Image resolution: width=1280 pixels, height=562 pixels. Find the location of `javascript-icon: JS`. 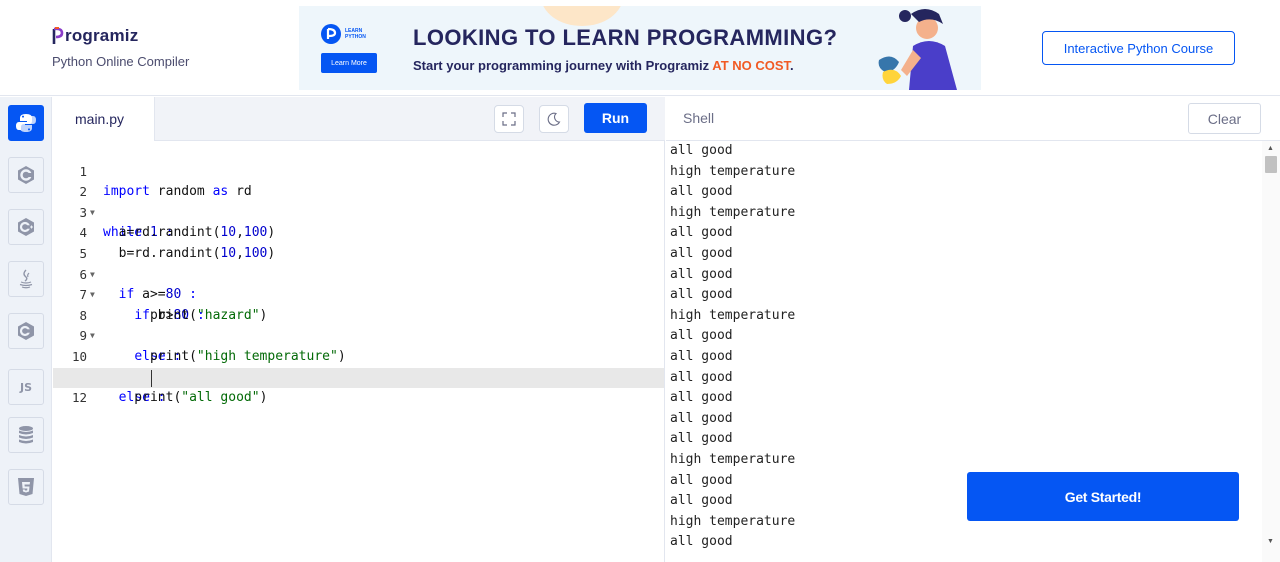

javascript-icon: JS is located at coordinates (25, 387).